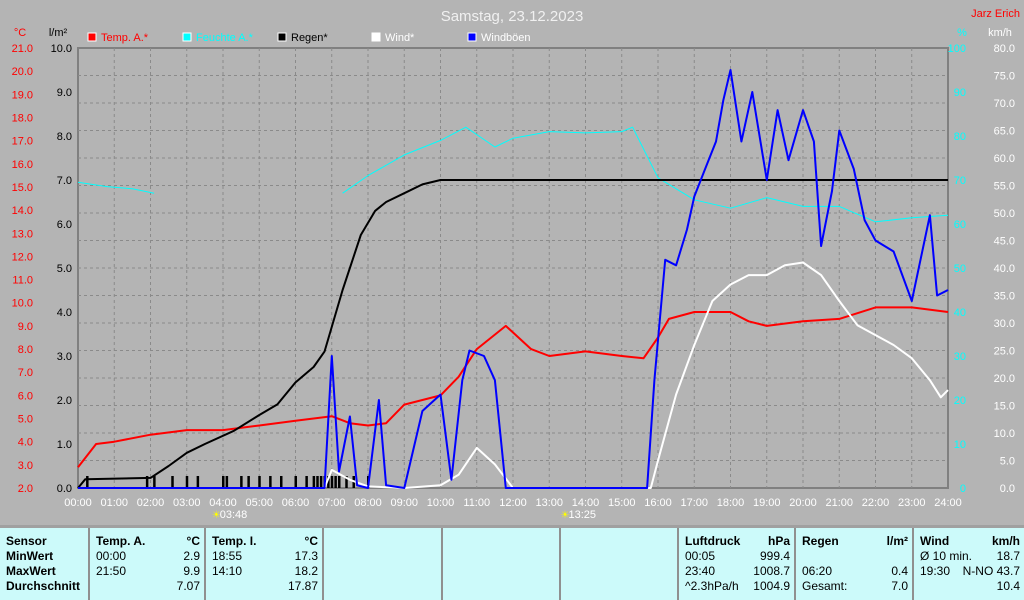 The height and width of the screenshot is (600, 1024). Describe the element at coordinates (191, 571) in the screenshot. I see `value: 9.9` at that location.